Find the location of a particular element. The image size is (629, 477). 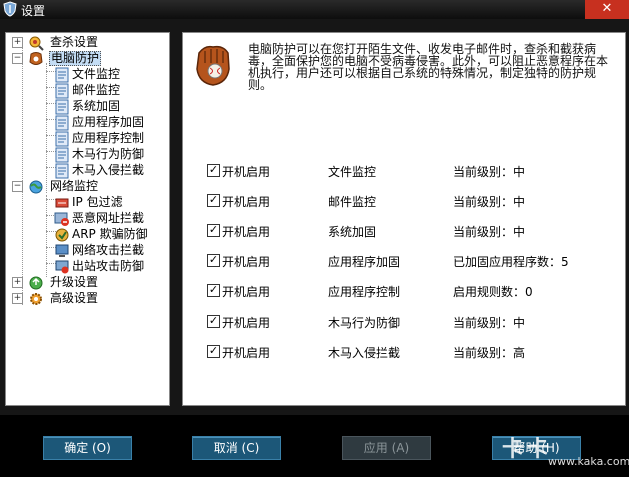

setting-row-file-monitor: ✓ 开机启用 文件监控 当前级别：中 is located at coordinates (407, 171).